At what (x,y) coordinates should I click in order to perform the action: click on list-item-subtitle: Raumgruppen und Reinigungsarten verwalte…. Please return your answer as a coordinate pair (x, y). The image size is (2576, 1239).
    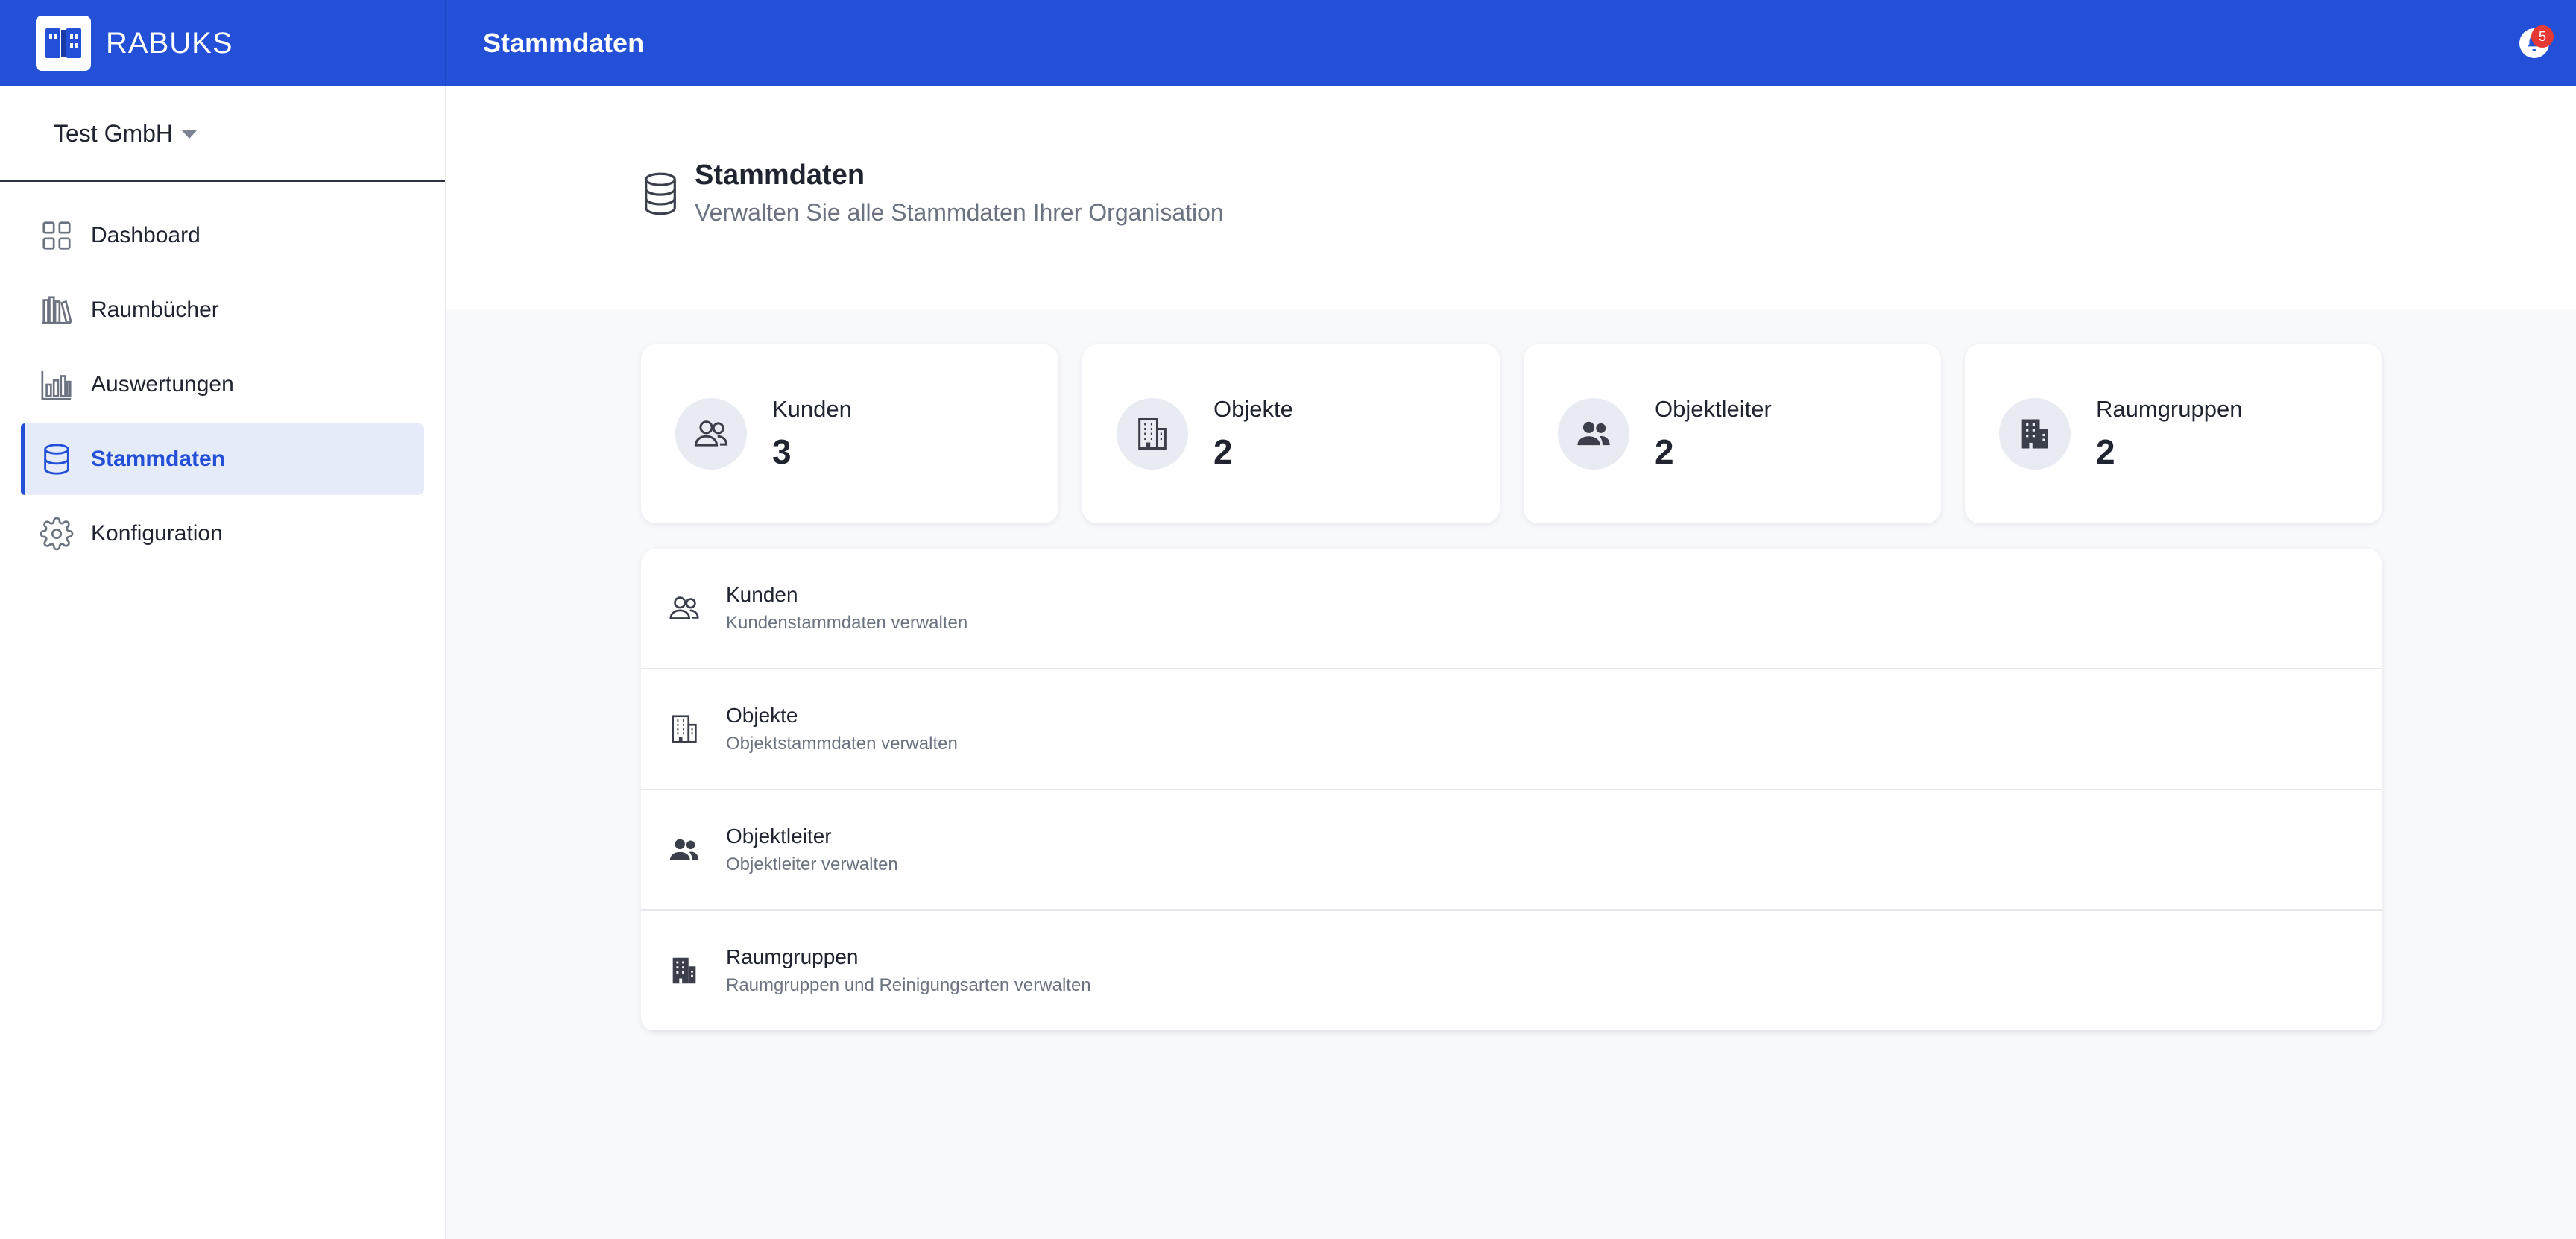
    Looking at the image, I should click on (908, 985).